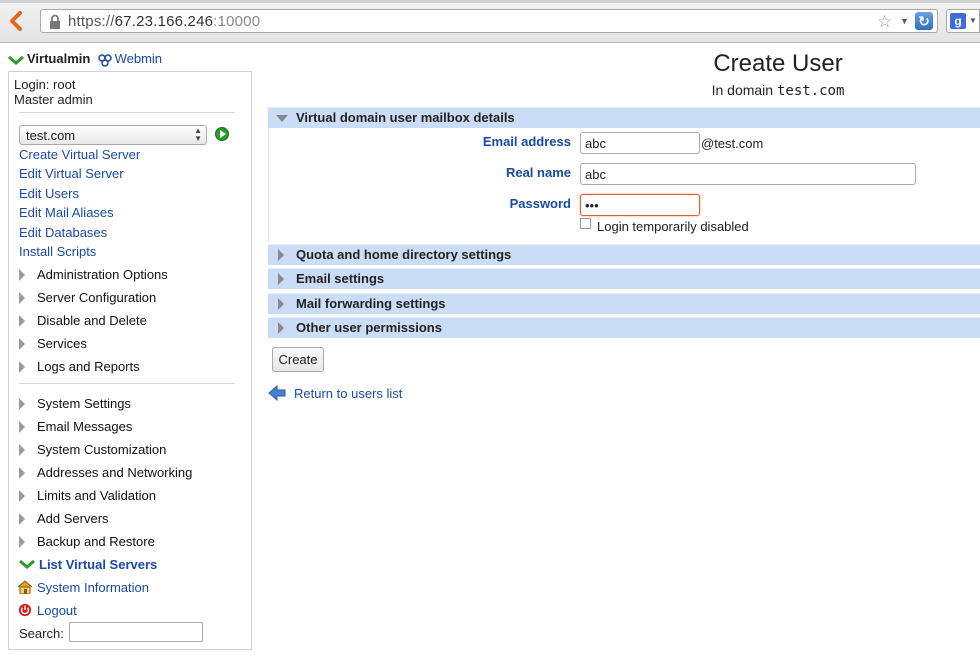  What do you see at coordinates (51, 135) in the screenshot?
I see `domain-select-value: test.com` at bounding box center [51, 135].